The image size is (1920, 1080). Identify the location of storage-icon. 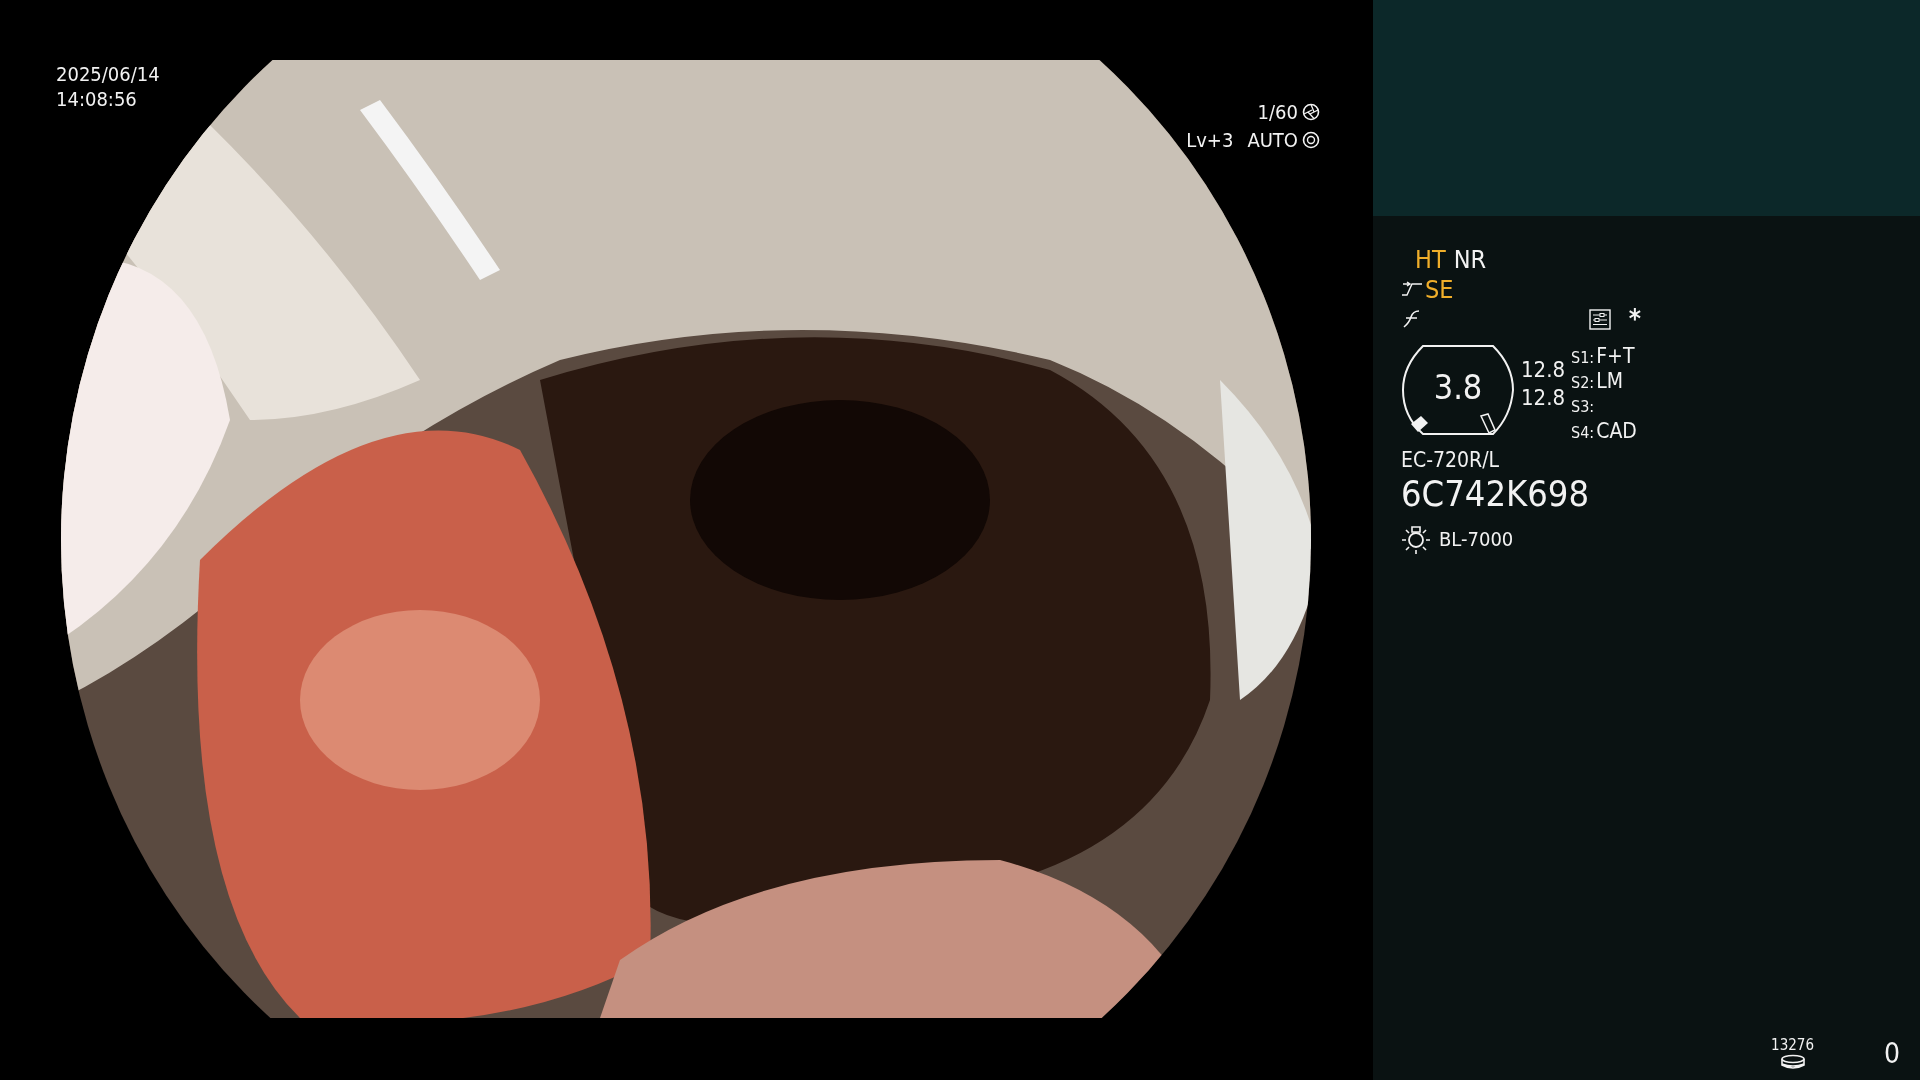
(1792, 1062).